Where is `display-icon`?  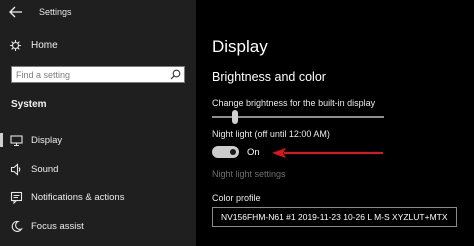 display-icon is located at coordinates (16, 141).